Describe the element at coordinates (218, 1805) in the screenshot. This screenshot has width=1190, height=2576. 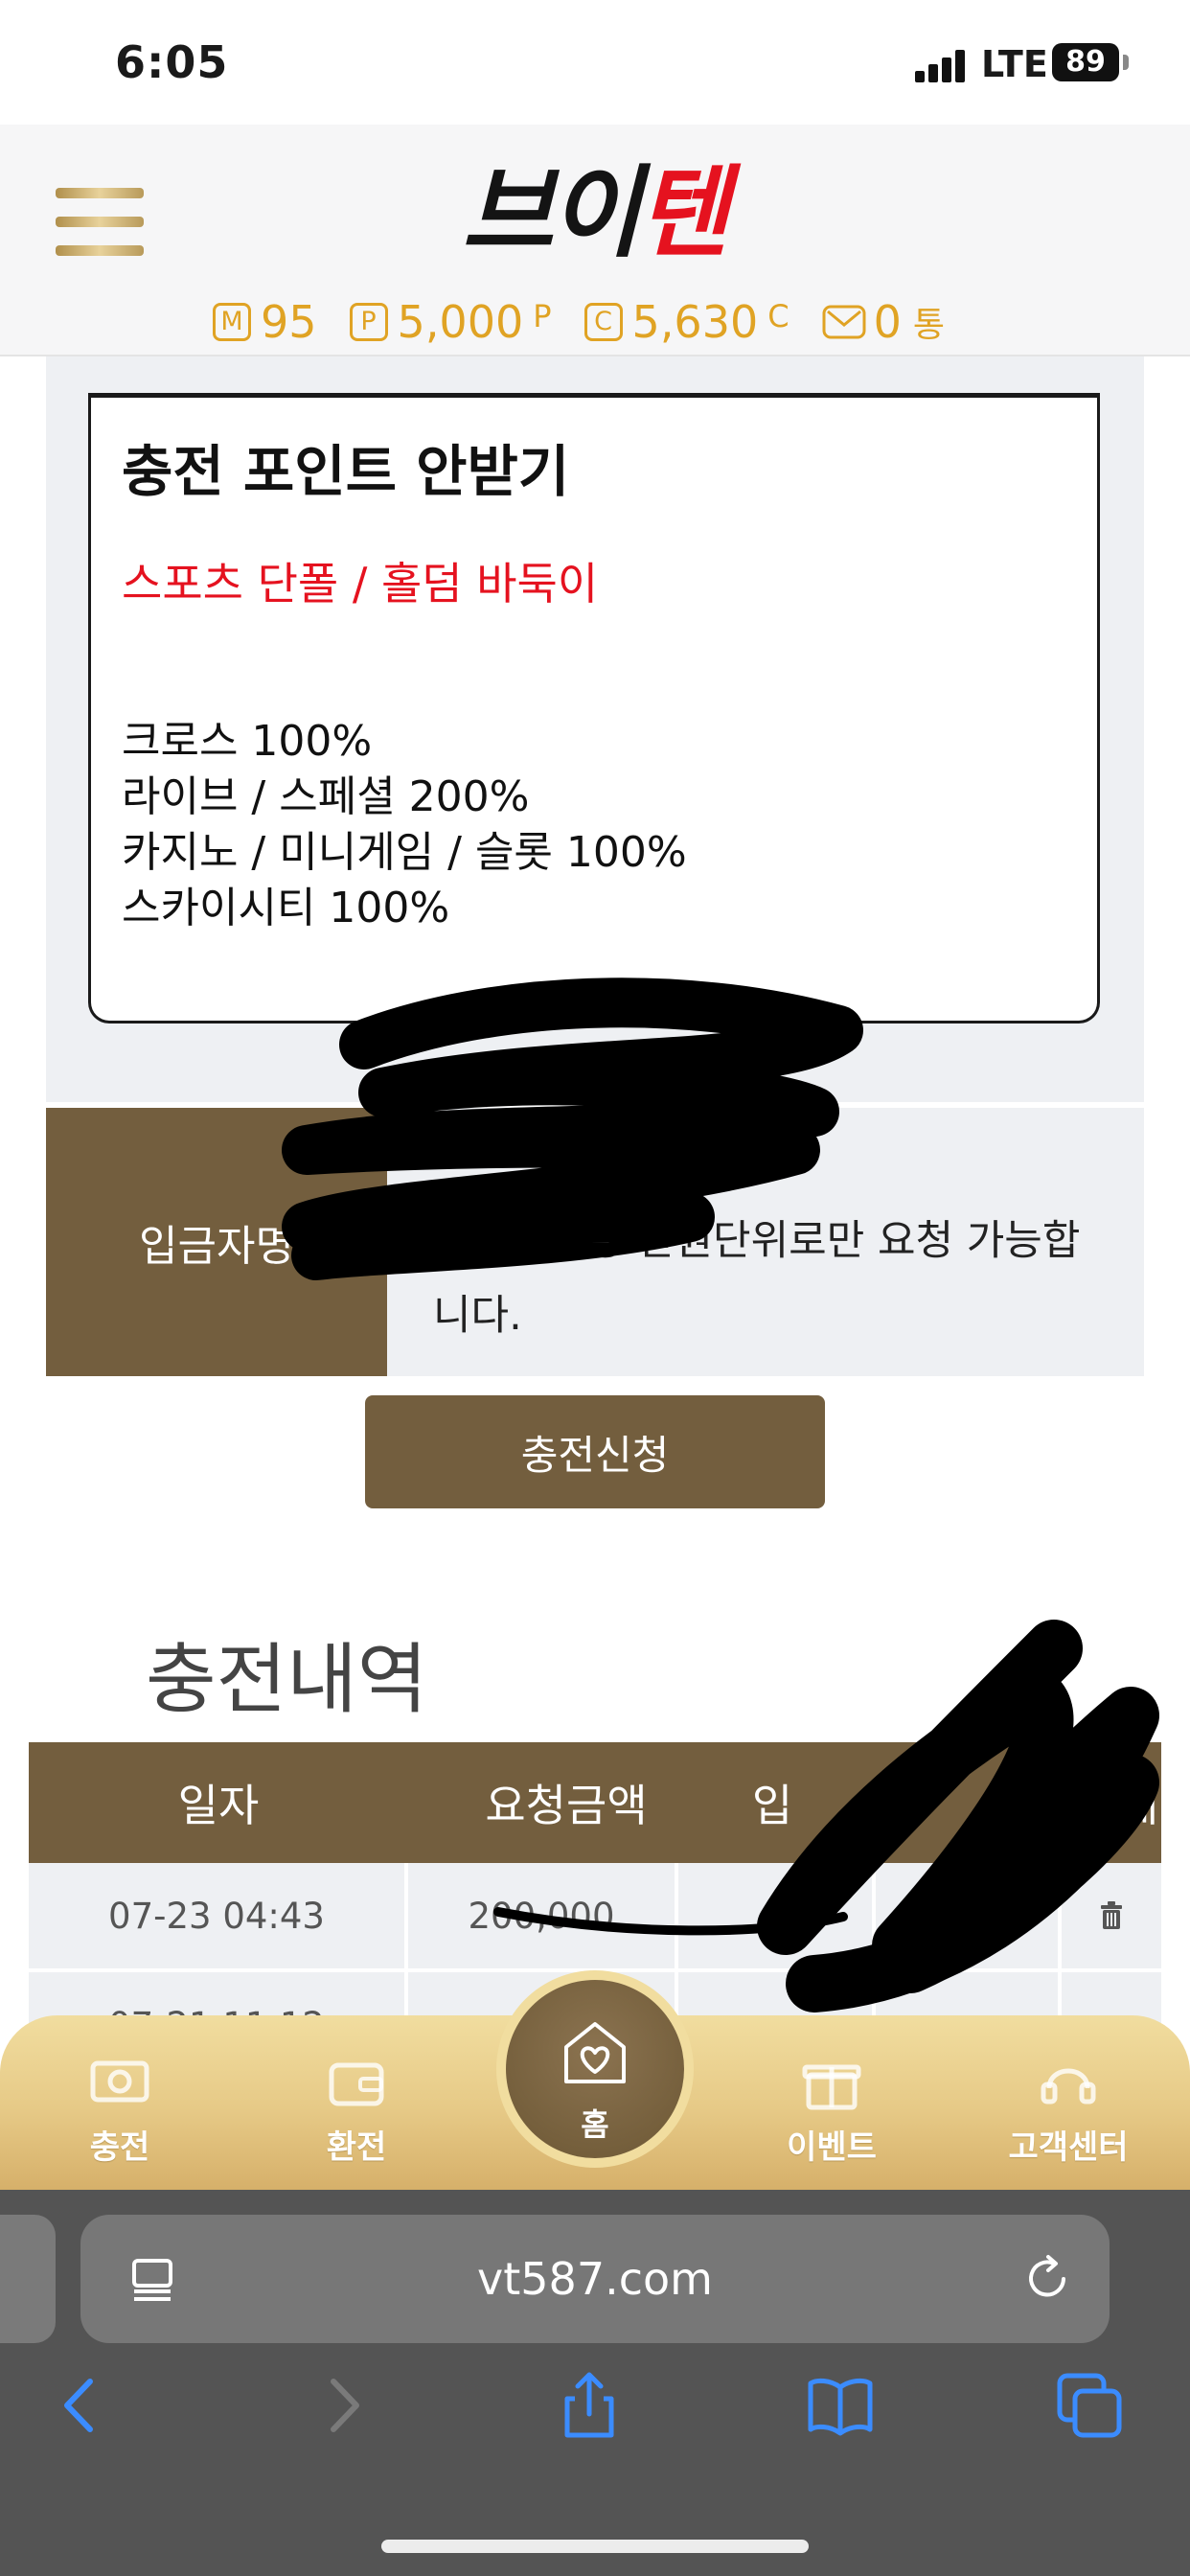
I see `column-header-date: 일자` at that location.